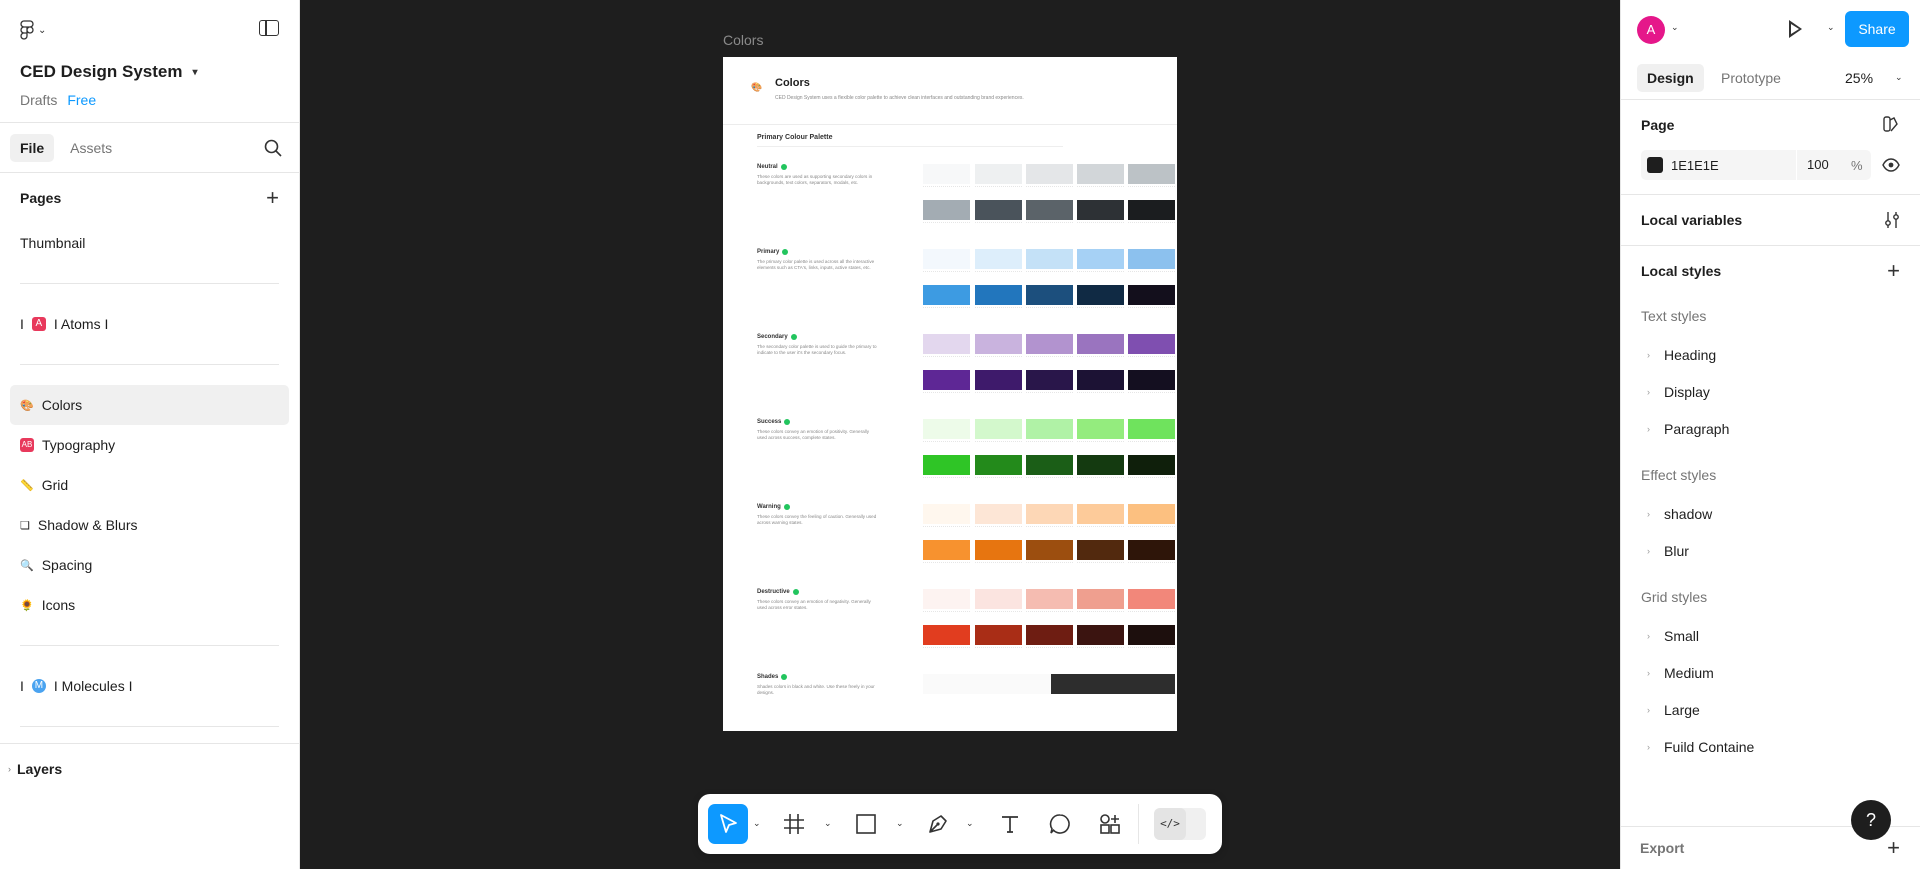  What do you see at coordinates (269, 28) in the screenshot?
I see `toggle-sidebar-icon` at bounding box center [269, 28].